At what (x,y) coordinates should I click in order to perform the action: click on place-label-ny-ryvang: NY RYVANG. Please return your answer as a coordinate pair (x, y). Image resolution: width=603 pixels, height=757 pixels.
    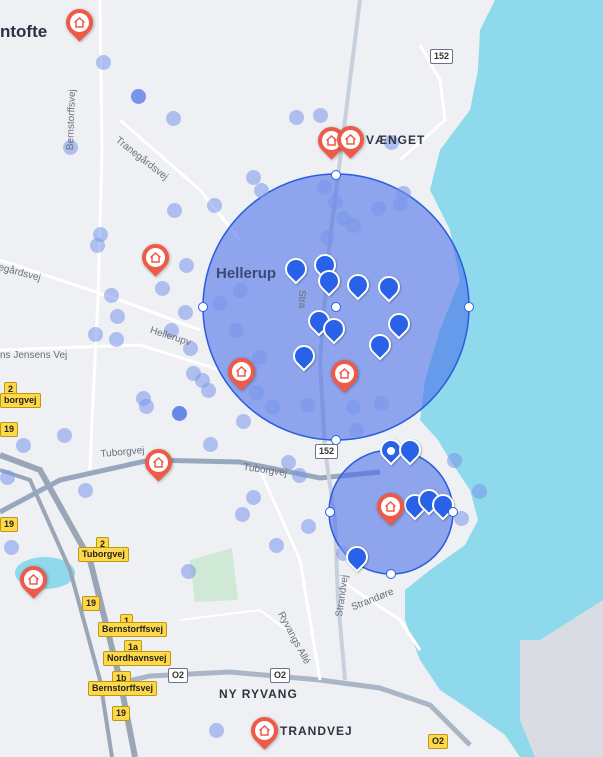
    Looking at the image, I should click on (258, 694).